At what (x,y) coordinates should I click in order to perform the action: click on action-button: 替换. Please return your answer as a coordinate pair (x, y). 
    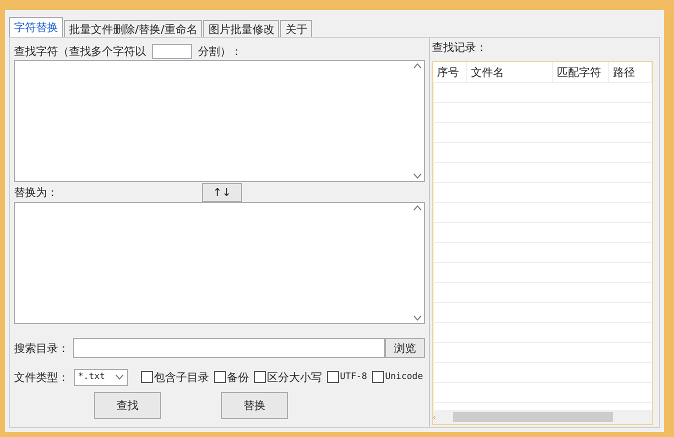
    Looking at the image, I should click on (254, 405).